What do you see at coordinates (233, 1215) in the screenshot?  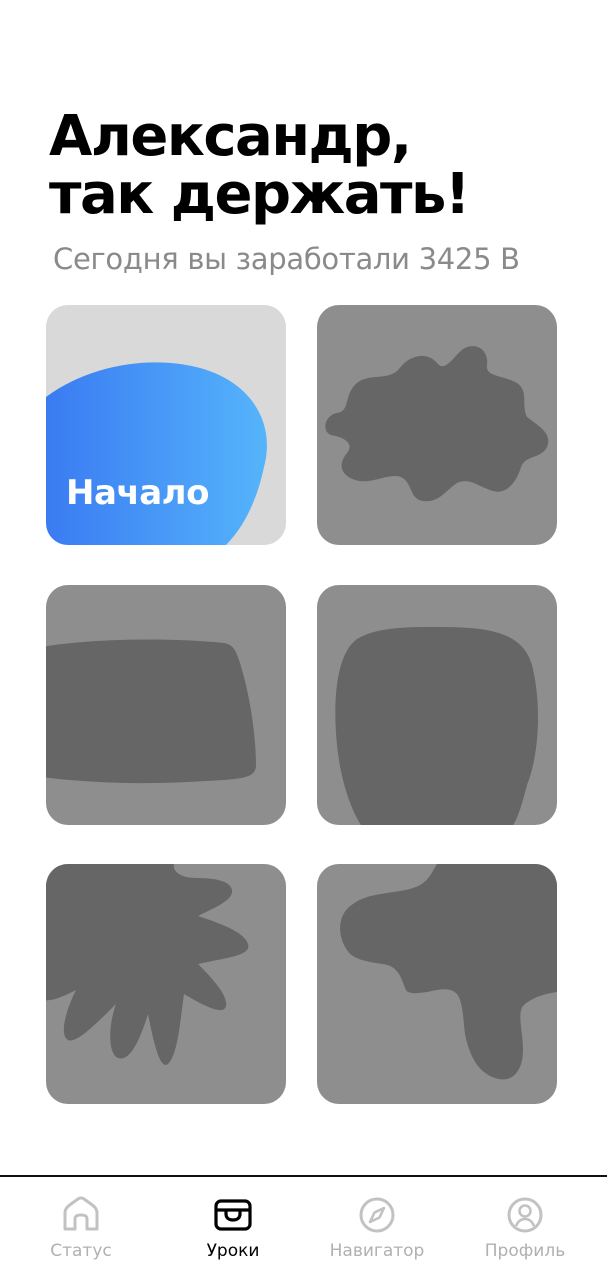 I see `inbox-icon` at bounding box center [233, 1215].